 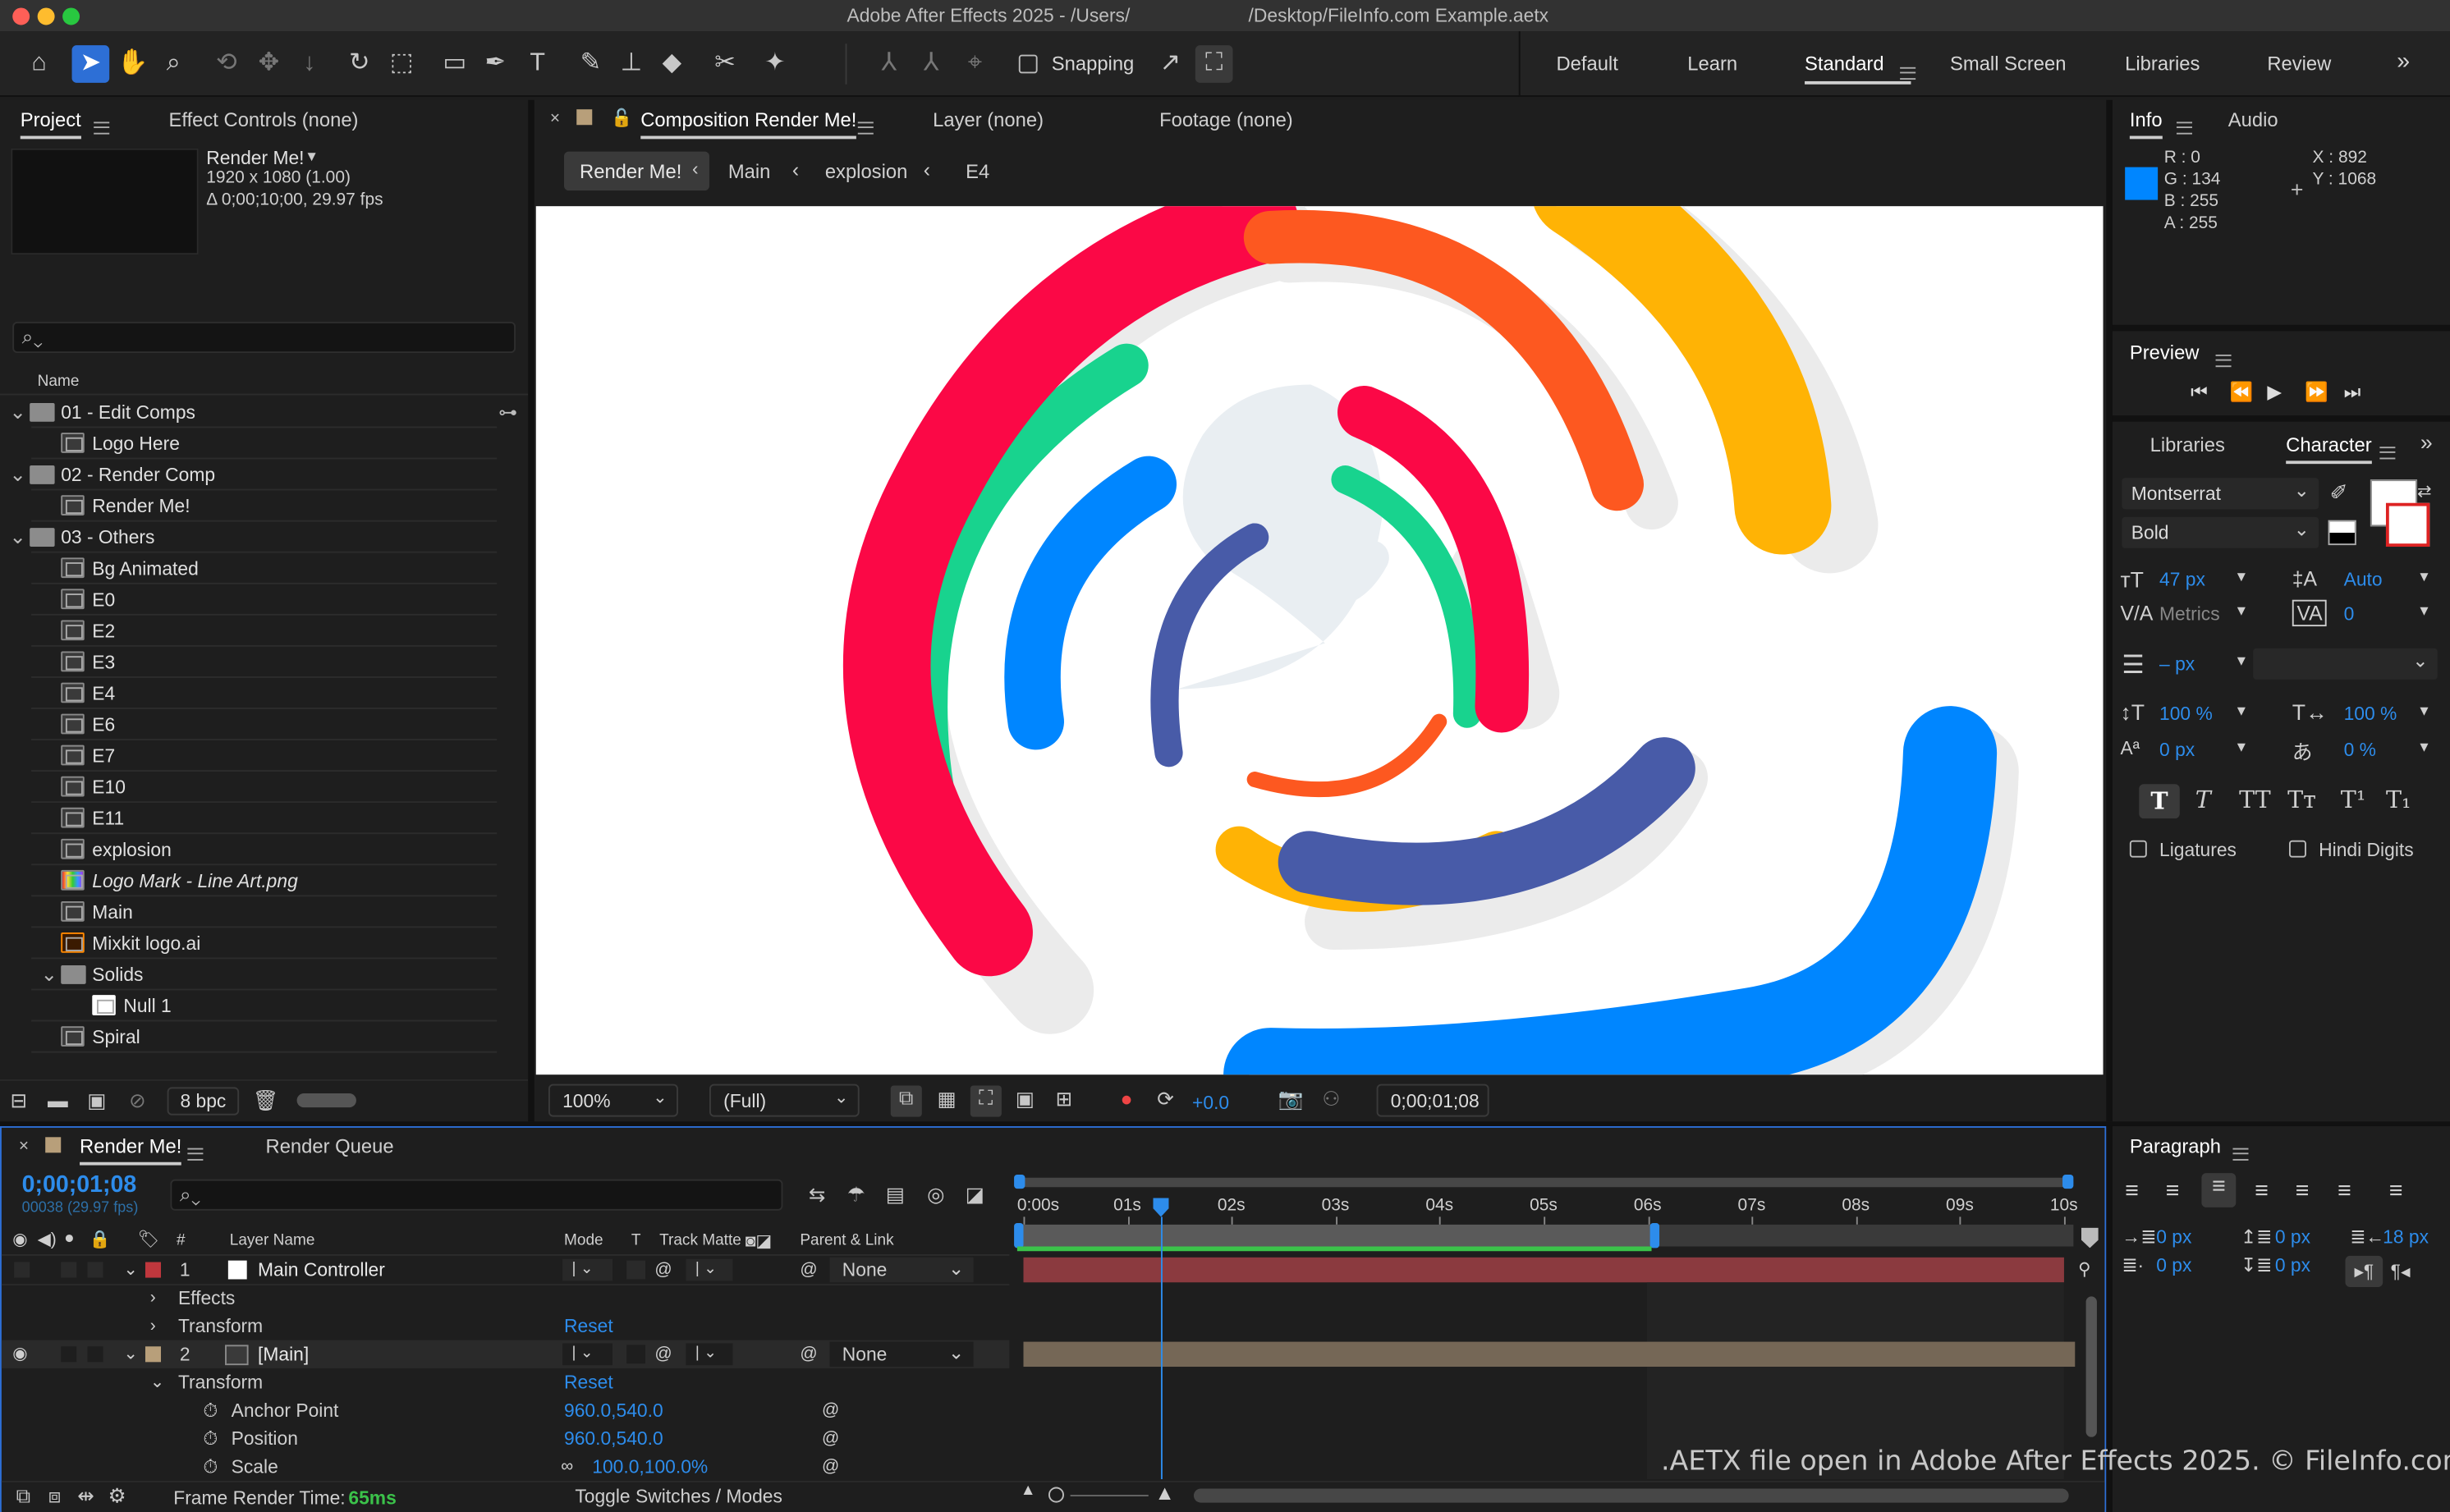 I want to click on property-value: 960.0,540.0, so click(x=613, y=1410).